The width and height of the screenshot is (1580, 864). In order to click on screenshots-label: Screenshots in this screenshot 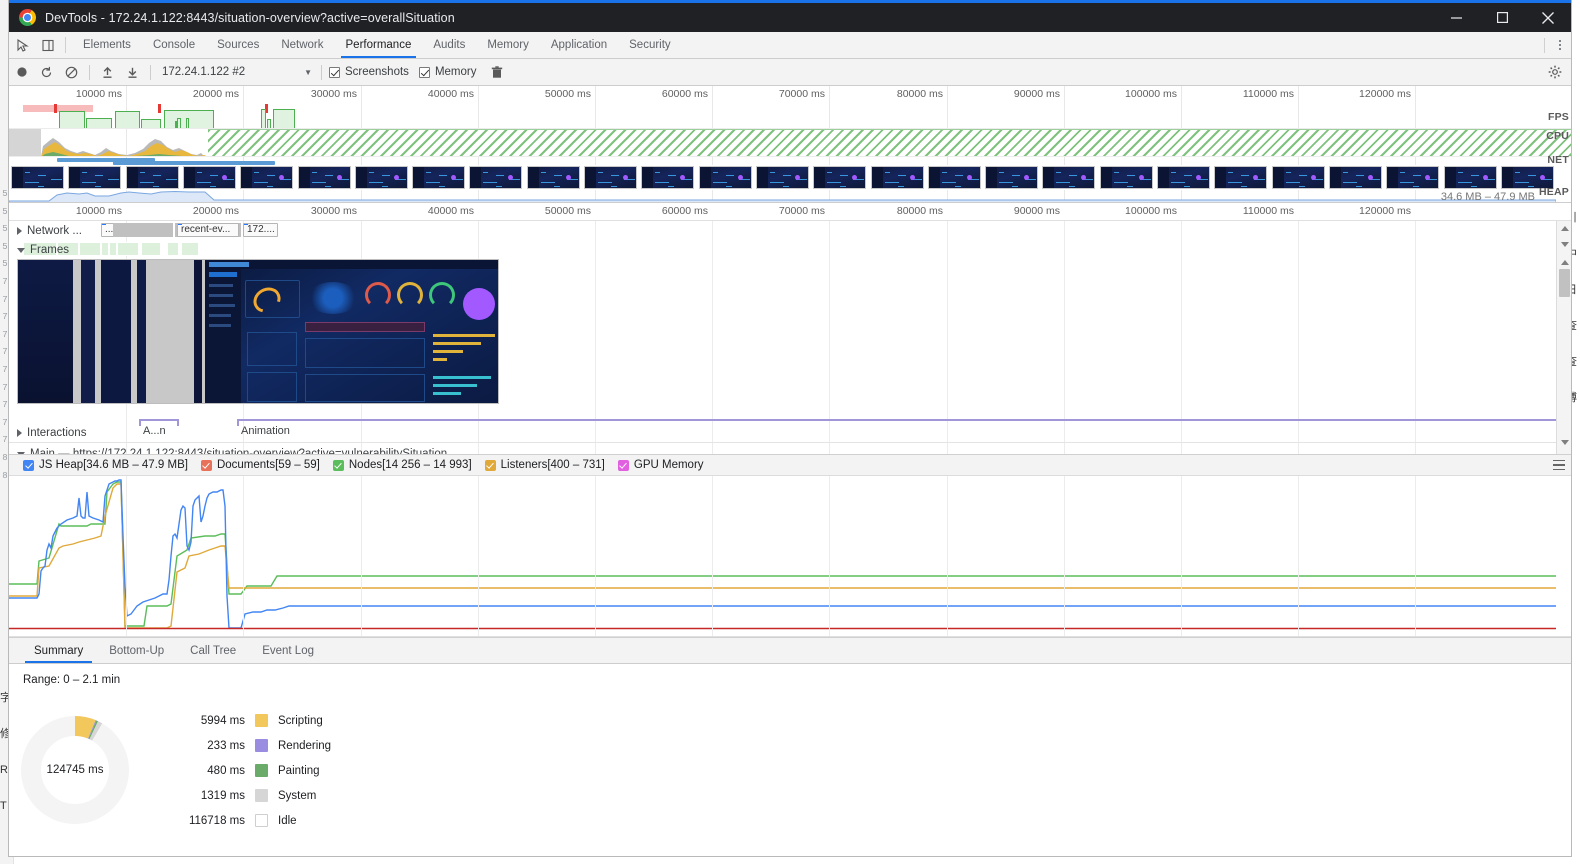, I will do `click(377, 72)`.